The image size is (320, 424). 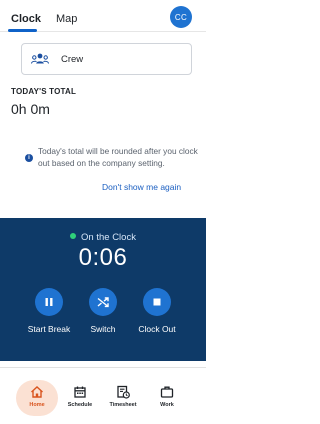 What do you see at coordinates (66, 19) in the screenshot?
I see `tab-map: Map` at bounding box center [66, 19].